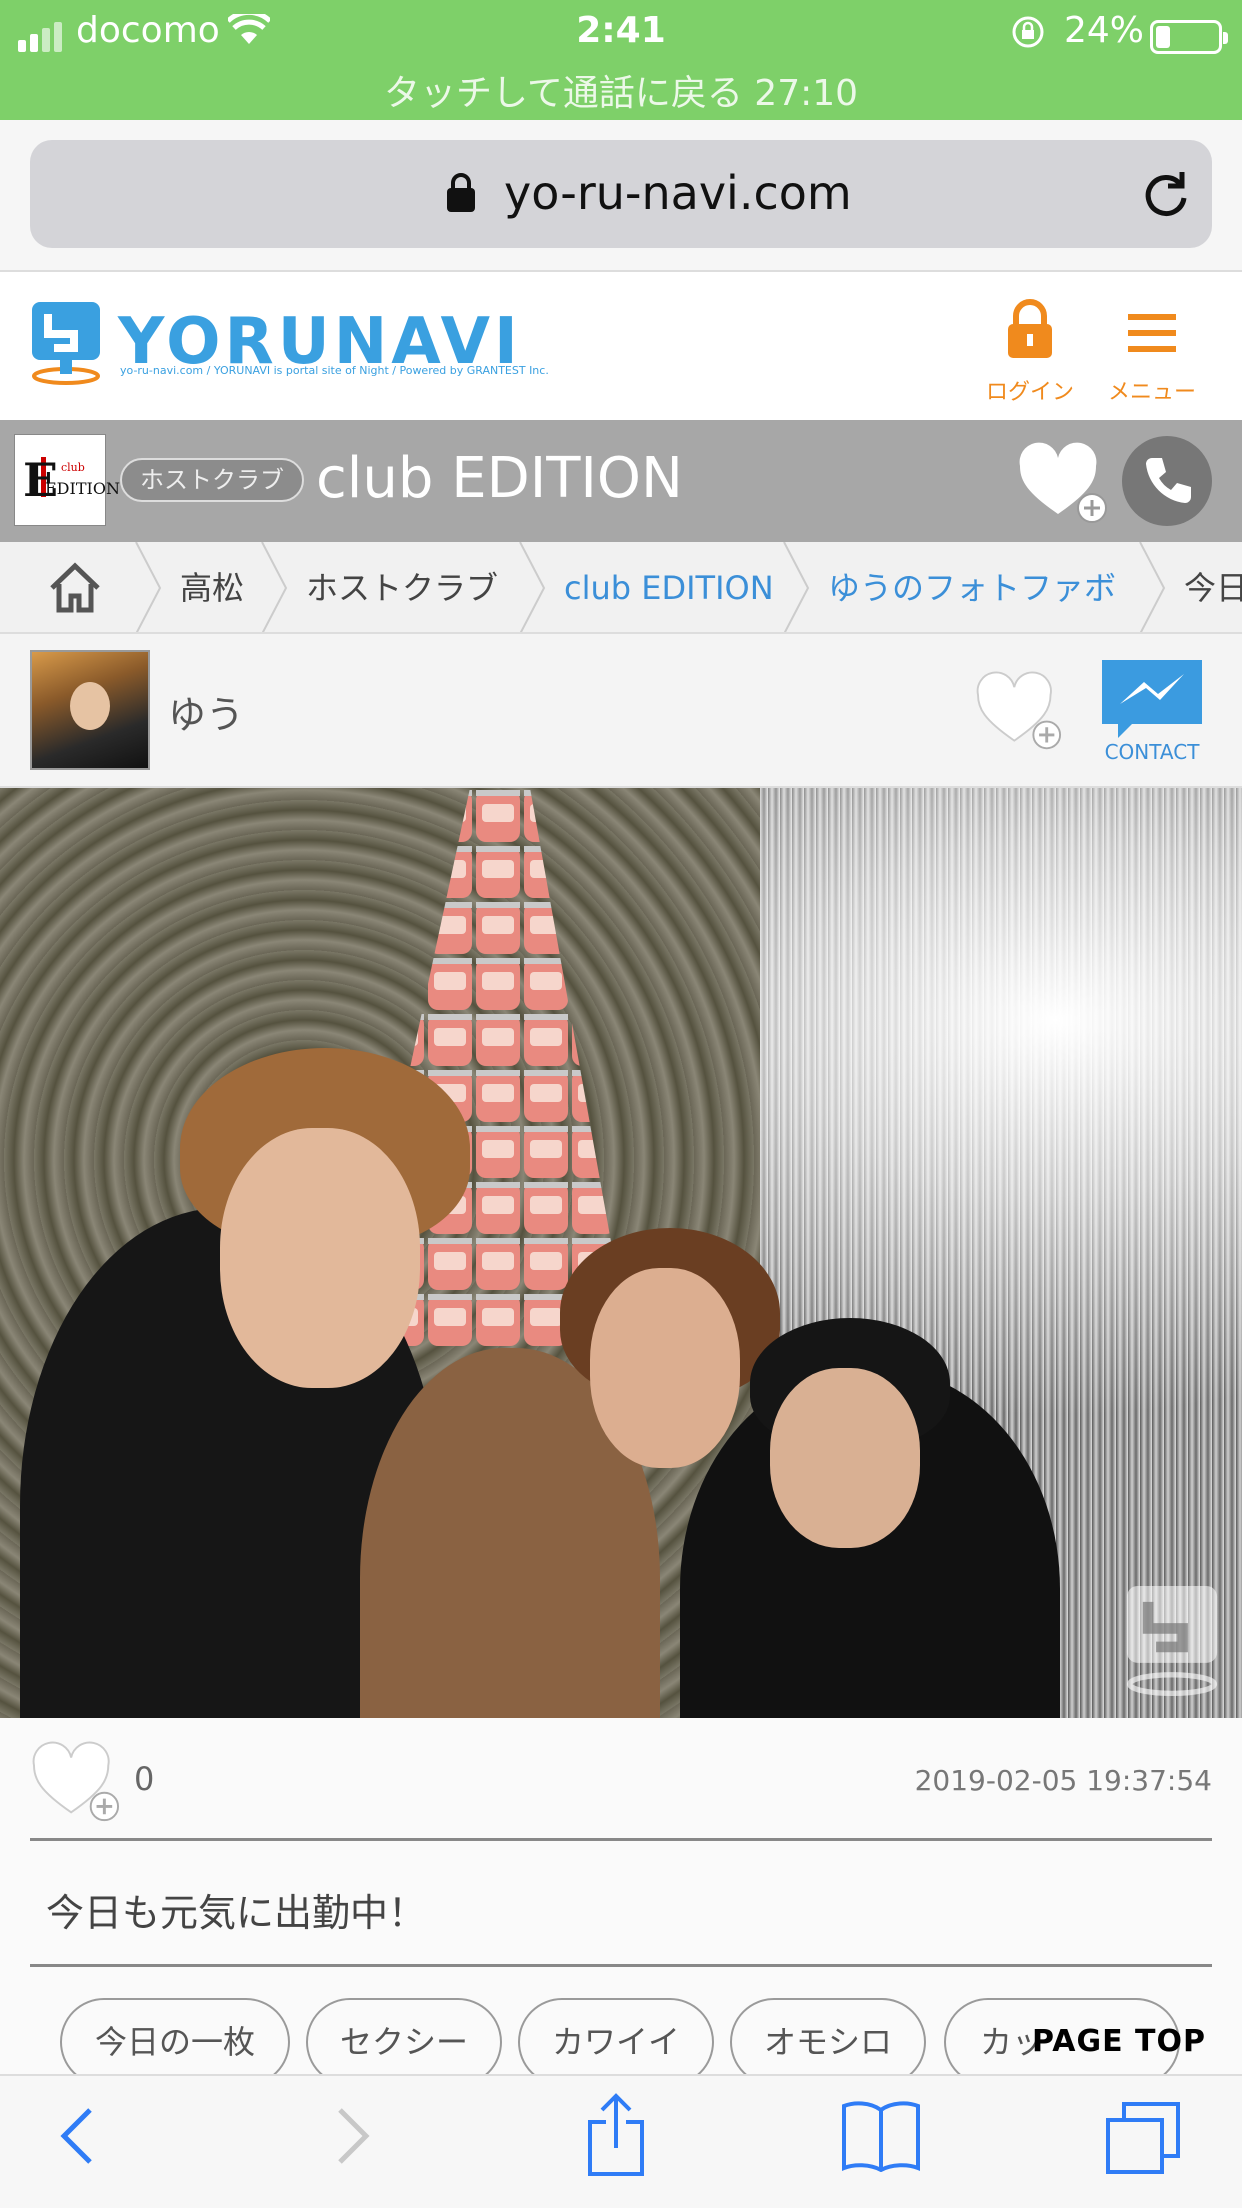  Describe the element at coordinates (621, 90) in the screenshot. I see `return-to-call-banner: タッチして通話に戻る 27:10` at that location.